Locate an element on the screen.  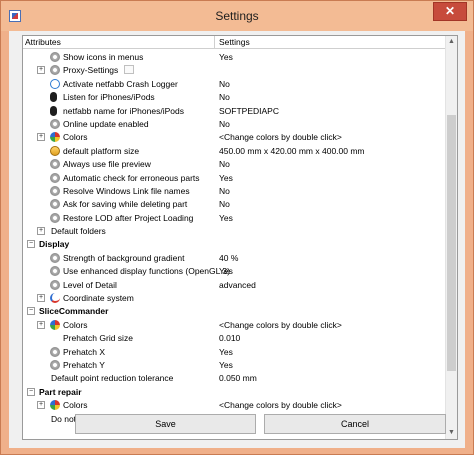
setting-row: Ask for saving while deleting part No is located at coordinates (234, 203).